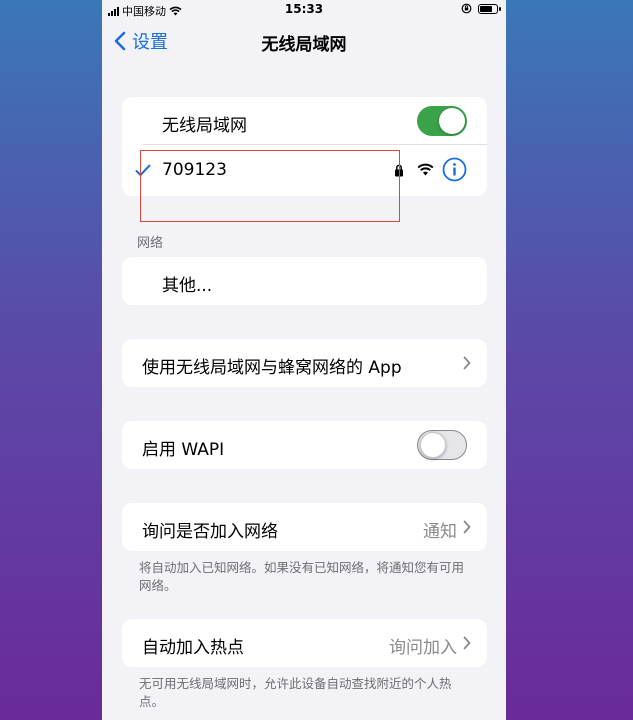 This screenshot has width=633, height=720. What do you see at coordinates (489, 8) in the screenshot?
I see `battery-icon` at bounding box center [489, 8].